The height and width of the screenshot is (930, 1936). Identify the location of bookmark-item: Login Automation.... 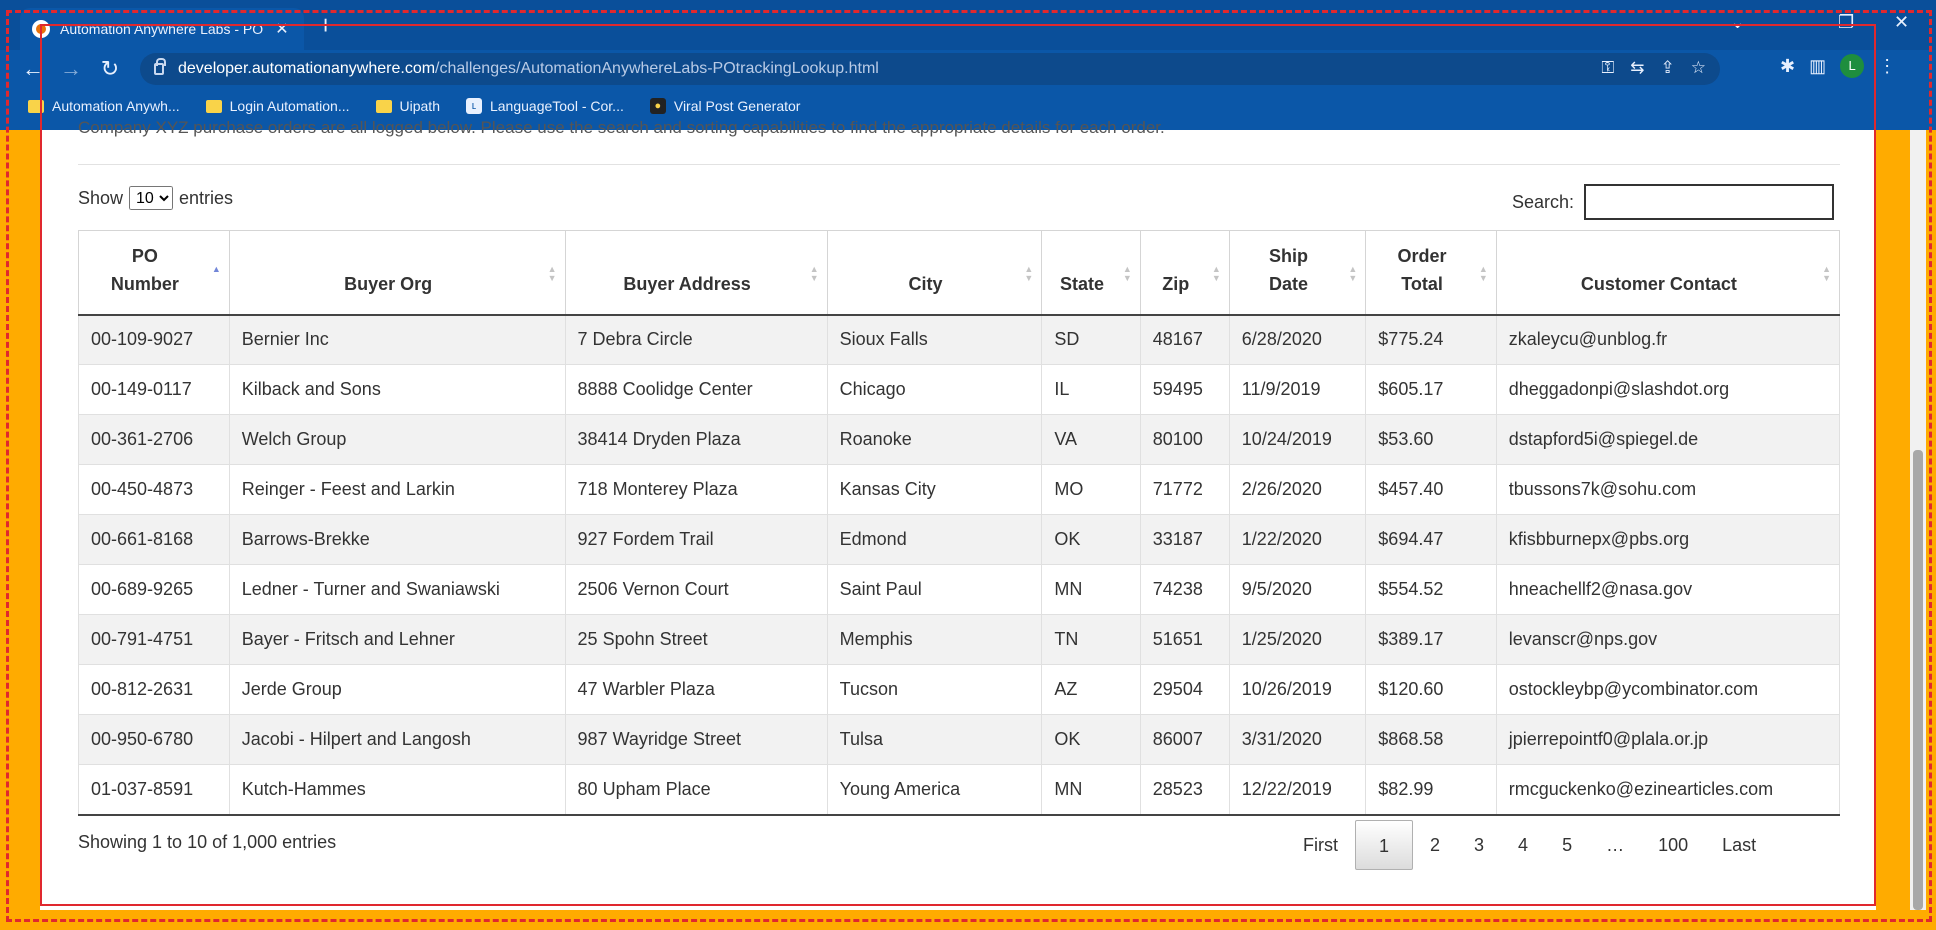
(277, 106).